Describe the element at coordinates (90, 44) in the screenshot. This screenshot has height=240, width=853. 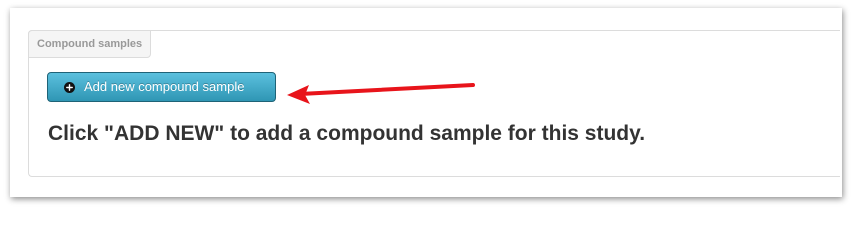
I see `compound-samples-tab: Compound samples` at that location.